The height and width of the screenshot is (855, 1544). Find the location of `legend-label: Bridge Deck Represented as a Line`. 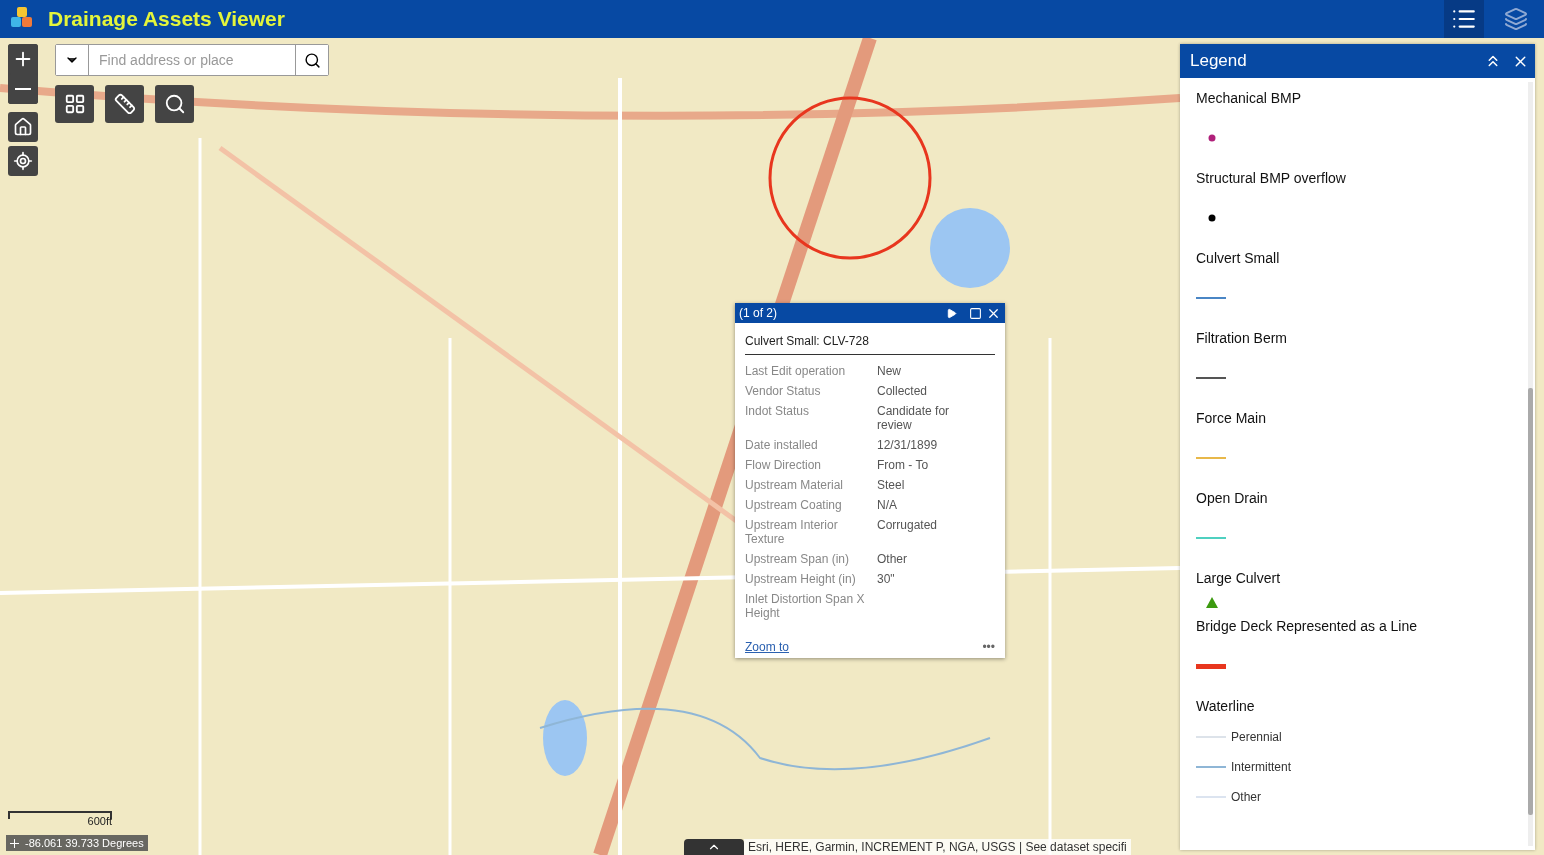

legend-label: Bridge Deck Represented as a Line is located at coordinates (1307, 626).